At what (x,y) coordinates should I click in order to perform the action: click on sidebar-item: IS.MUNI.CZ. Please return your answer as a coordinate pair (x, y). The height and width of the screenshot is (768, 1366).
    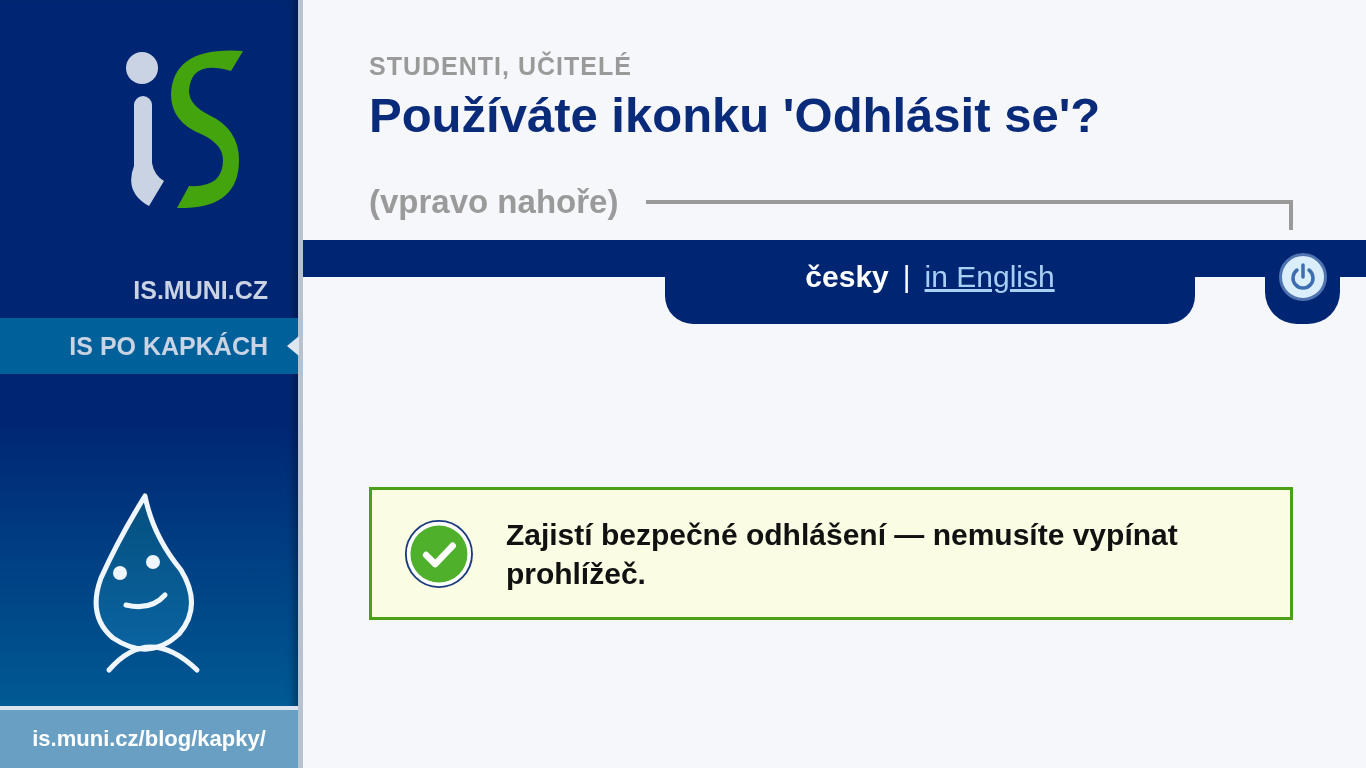
    Looking at the image, I should click on (149, 290).